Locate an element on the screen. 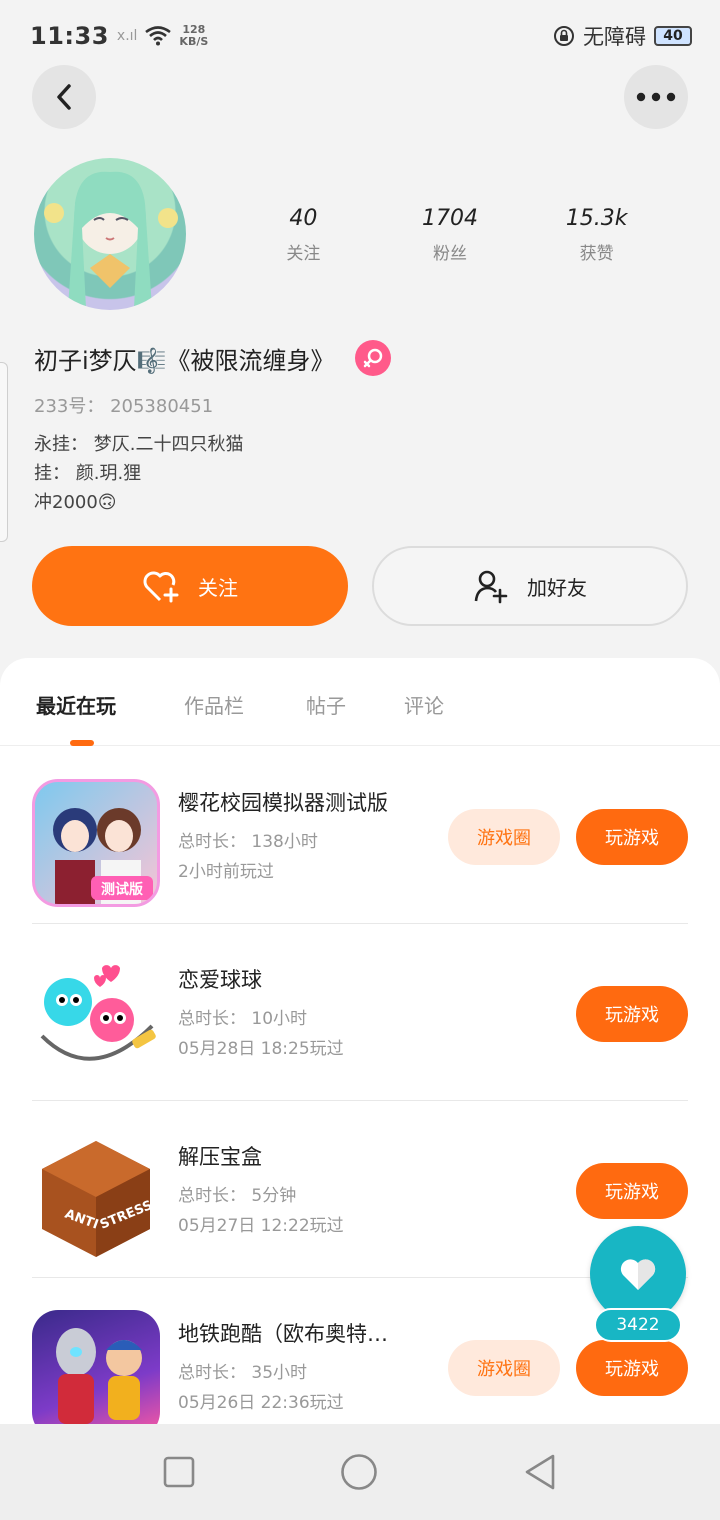  wifi-icon is located at coordinates (158, 36).